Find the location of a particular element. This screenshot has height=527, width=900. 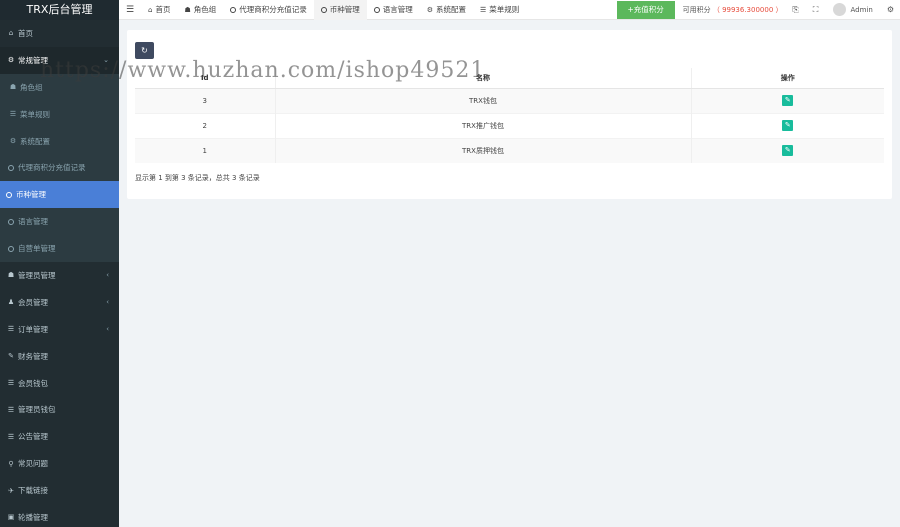

sidebar-item-label: 会员钱包 is located at coordinates (33, 383).